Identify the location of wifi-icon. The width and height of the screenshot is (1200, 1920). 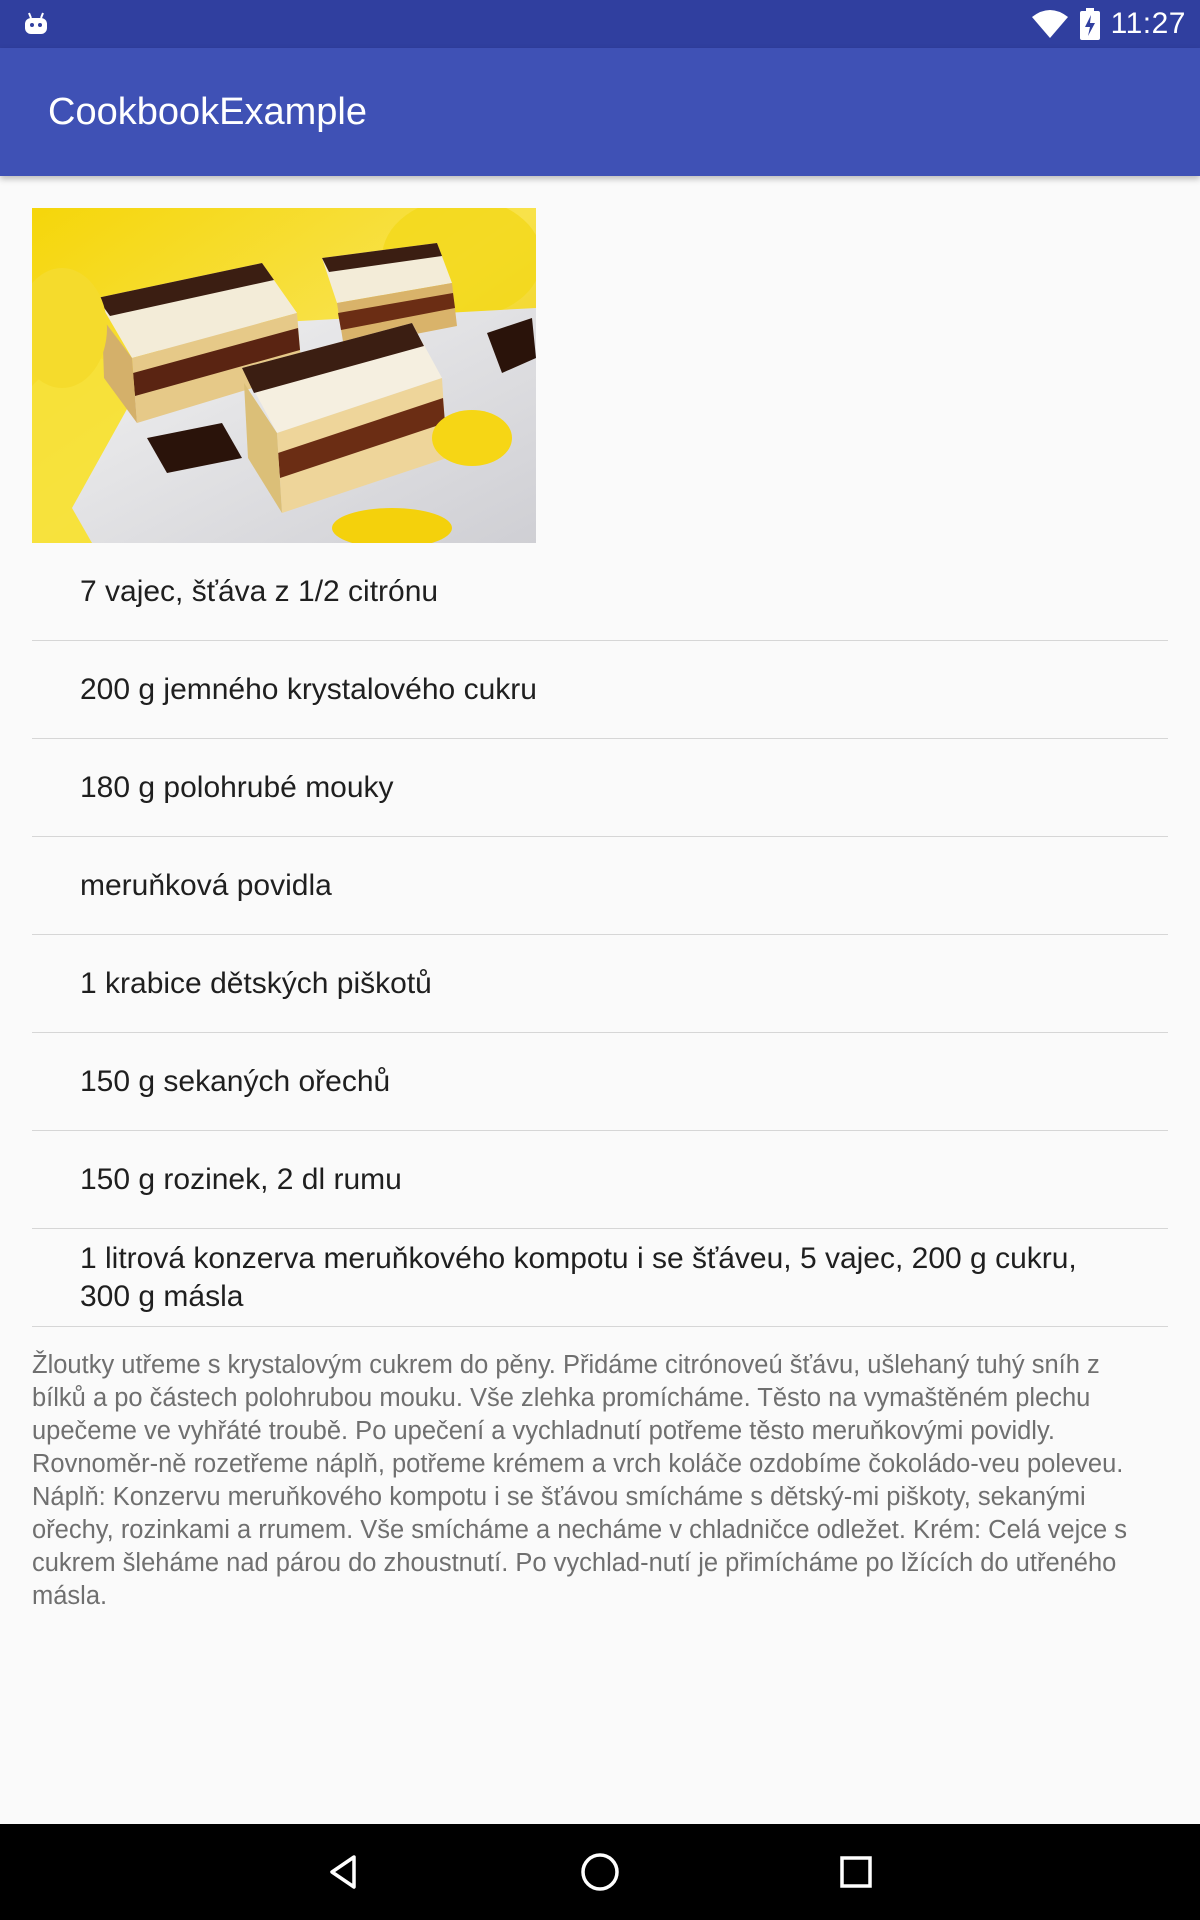
(1049, 24).